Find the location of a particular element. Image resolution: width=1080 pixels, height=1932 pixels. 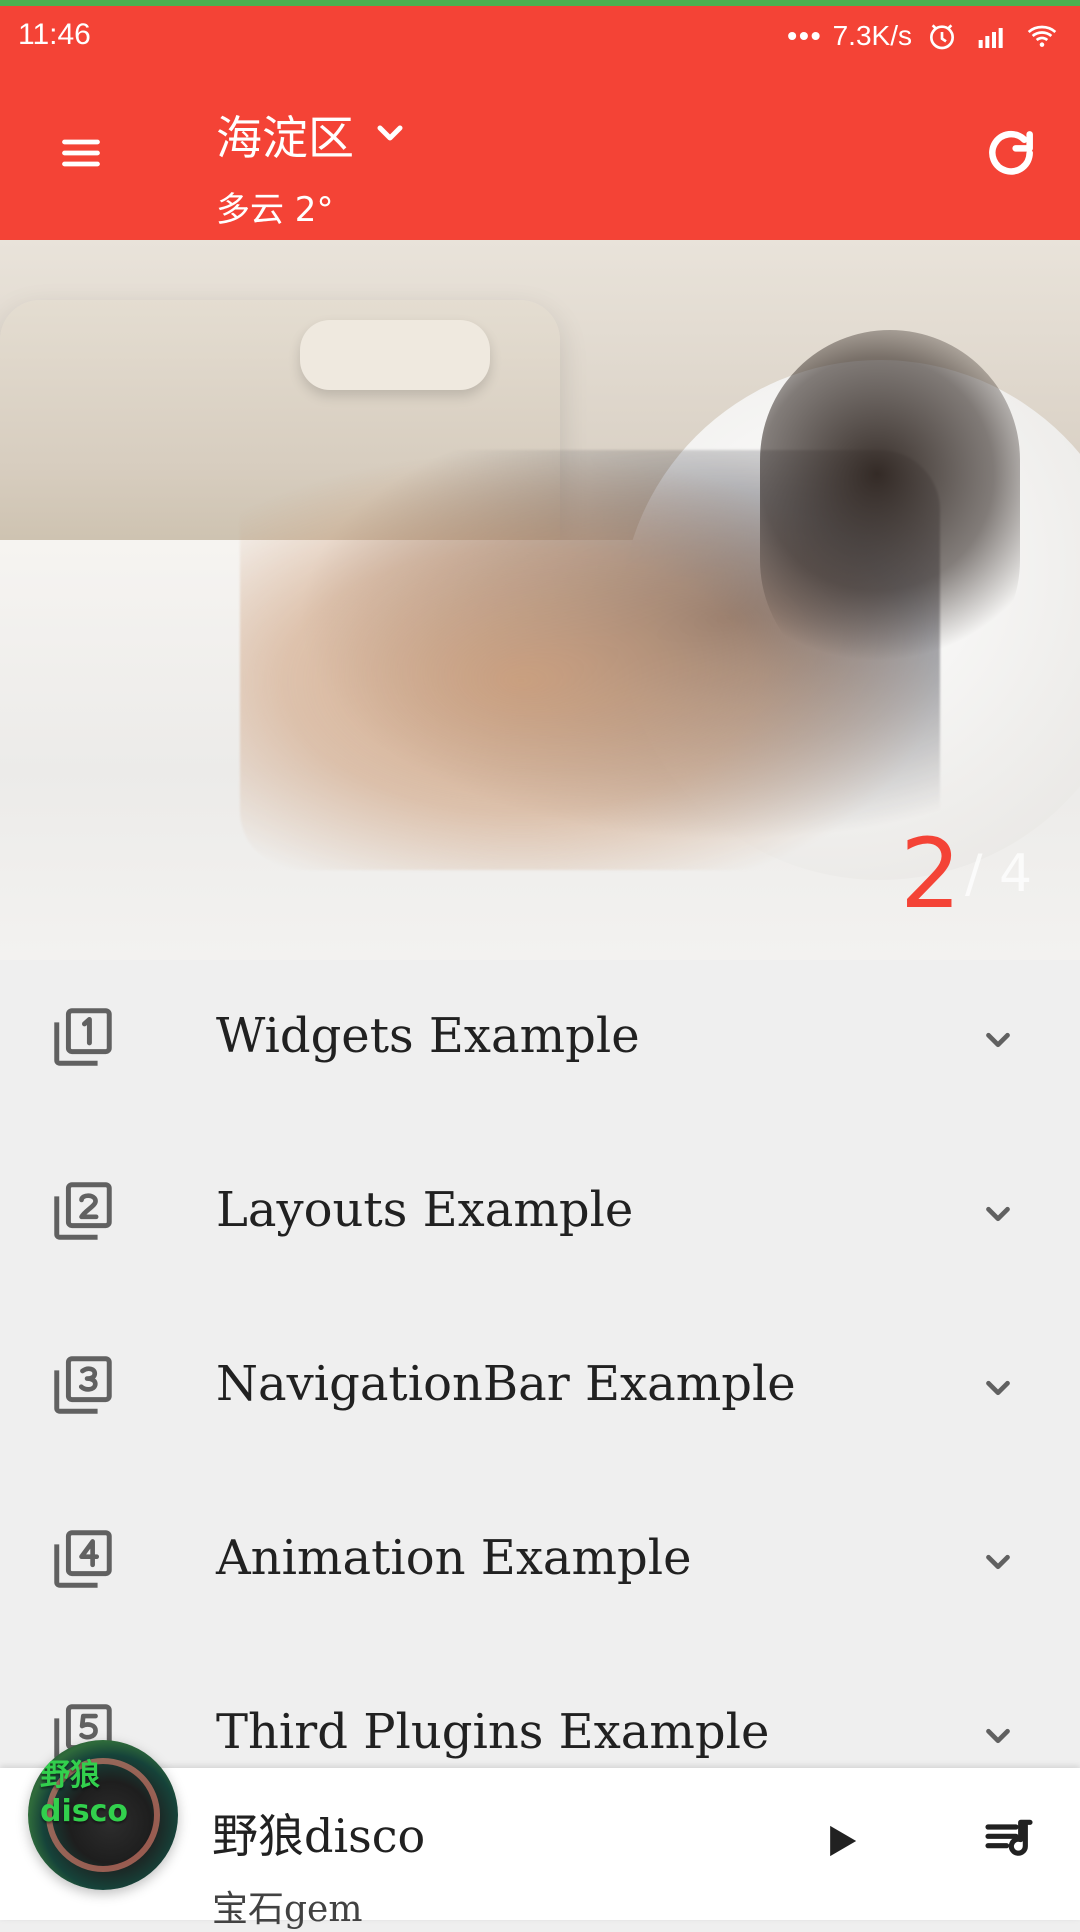

list-item-animation: Animation Example is located at coordinates (540, 1569).